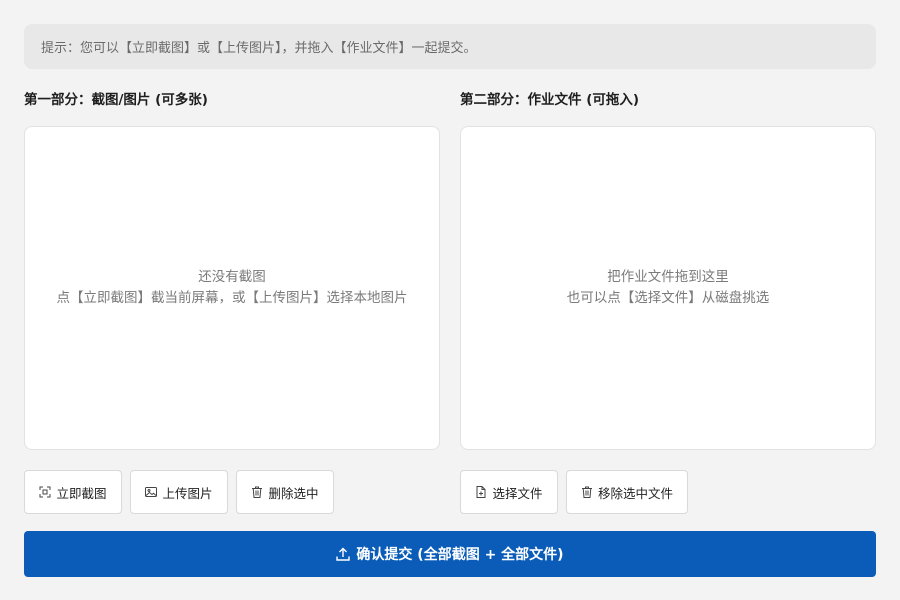 The height and width of the screenshot is (600, 900). I want to click on file-empty-state: 把作业文件拖到这里 也可以点【选择文件】从磁盘挑选, so click(668, 288).